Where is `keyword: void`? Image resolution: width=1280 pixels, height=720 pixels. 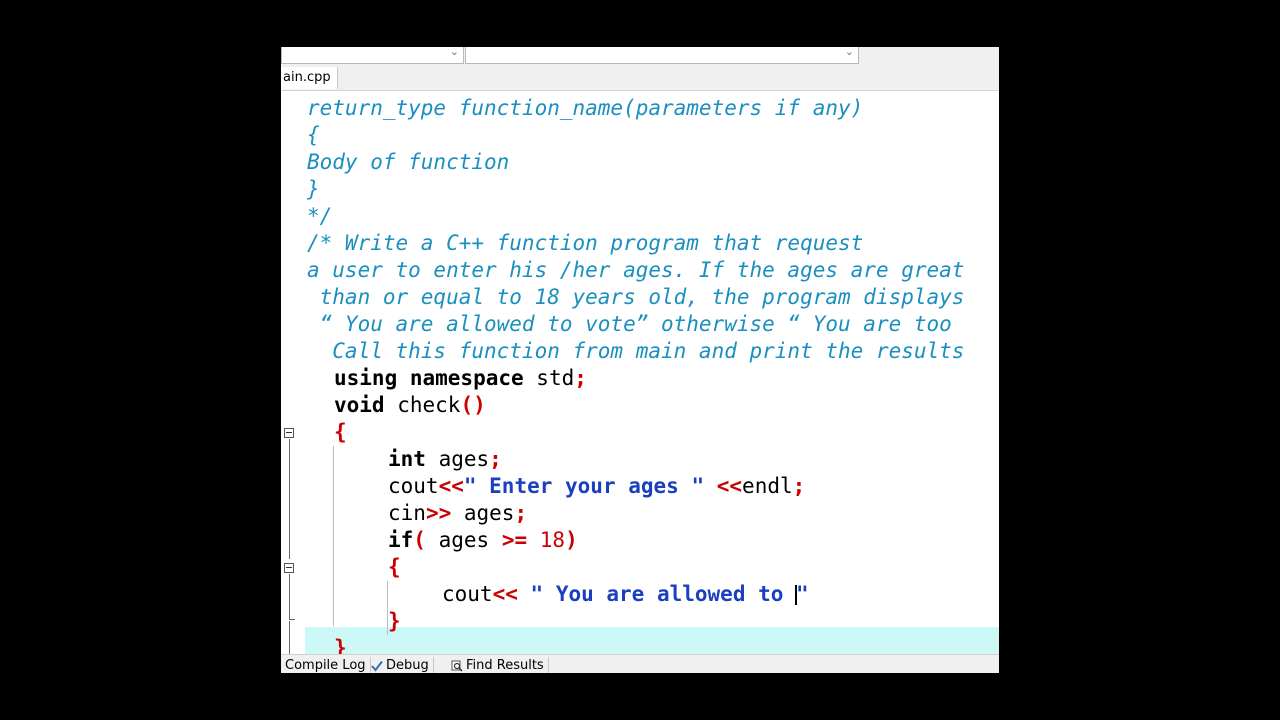 keyword: void is located at coordinates (359, 405).